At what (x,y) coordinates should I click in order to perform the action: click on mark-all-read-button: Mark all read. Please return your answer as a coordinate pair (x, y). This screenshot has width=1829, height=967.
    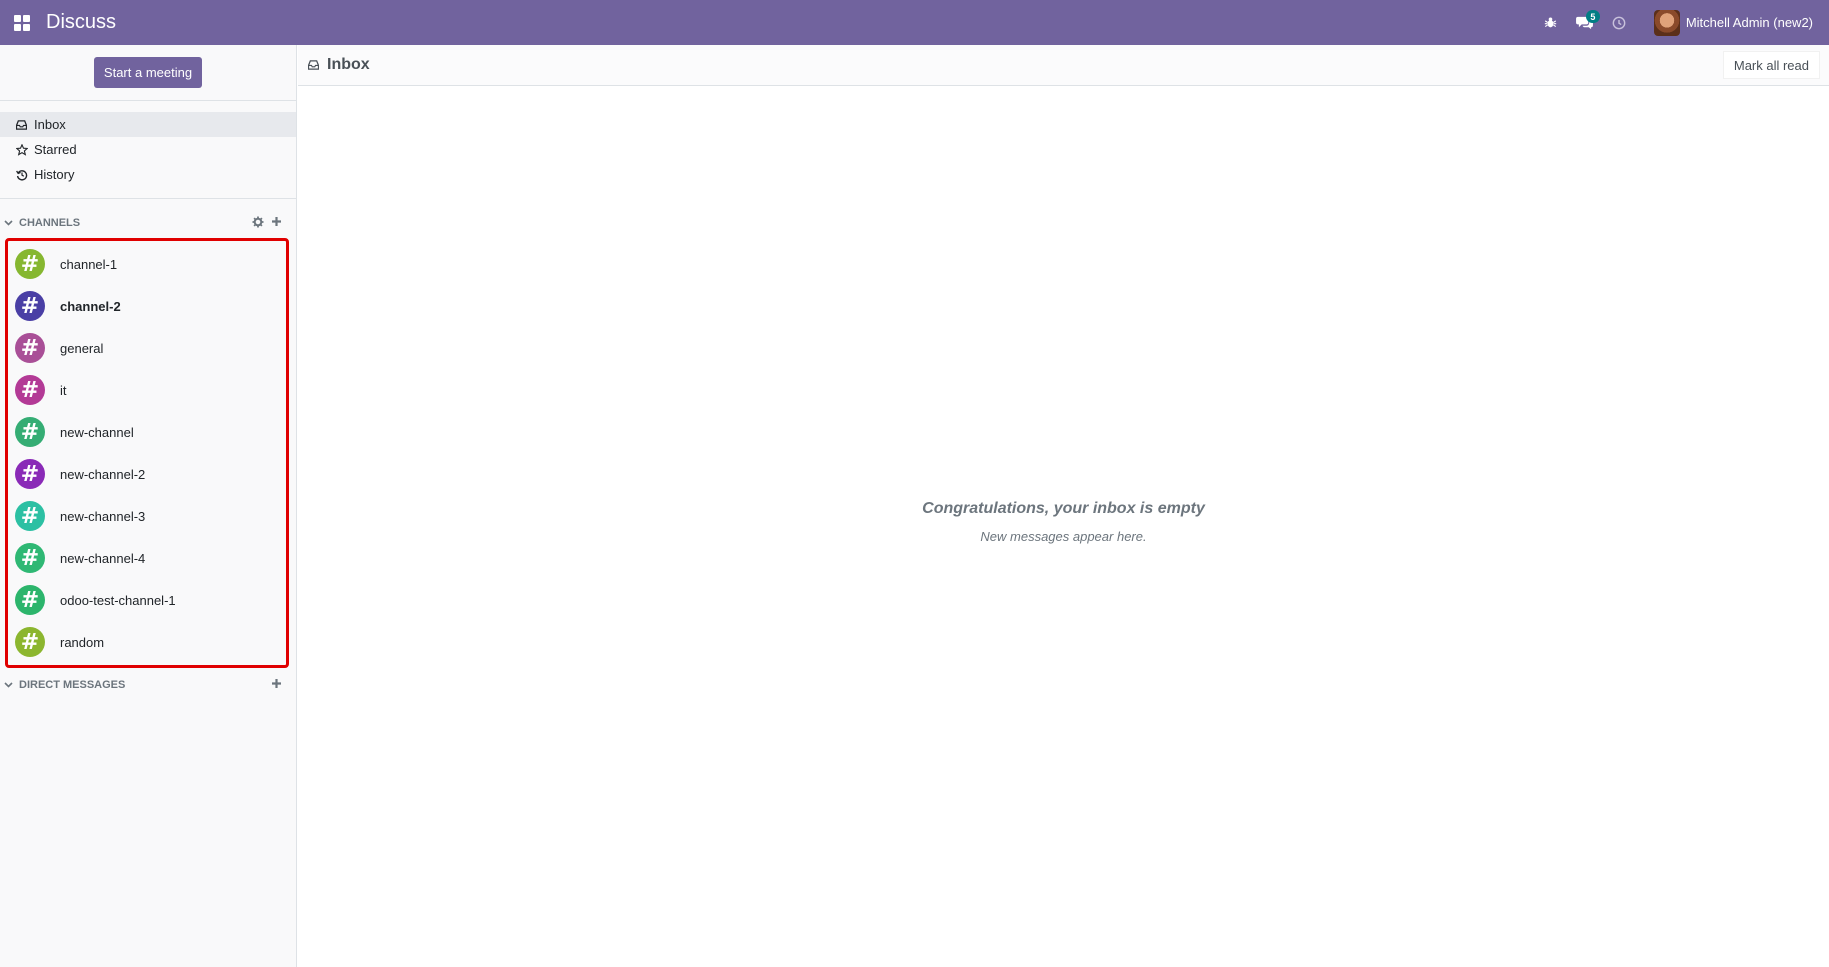
    Looking at the image, I should click on (1771, 65).